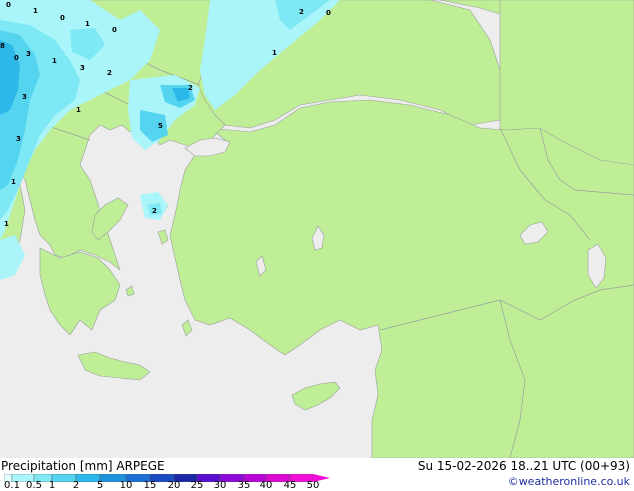 The width and height of the screenshot is (634, 491). Describe the element at coordinates (150, 485) in the screenshot. I see `scale-tick-label: 15` at that location.